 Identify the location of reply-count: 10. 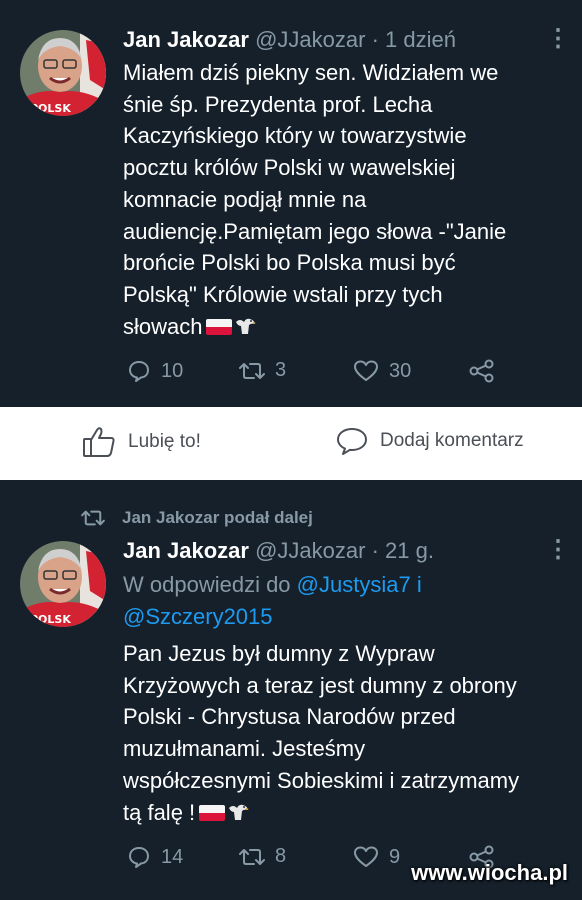
(172, 370).